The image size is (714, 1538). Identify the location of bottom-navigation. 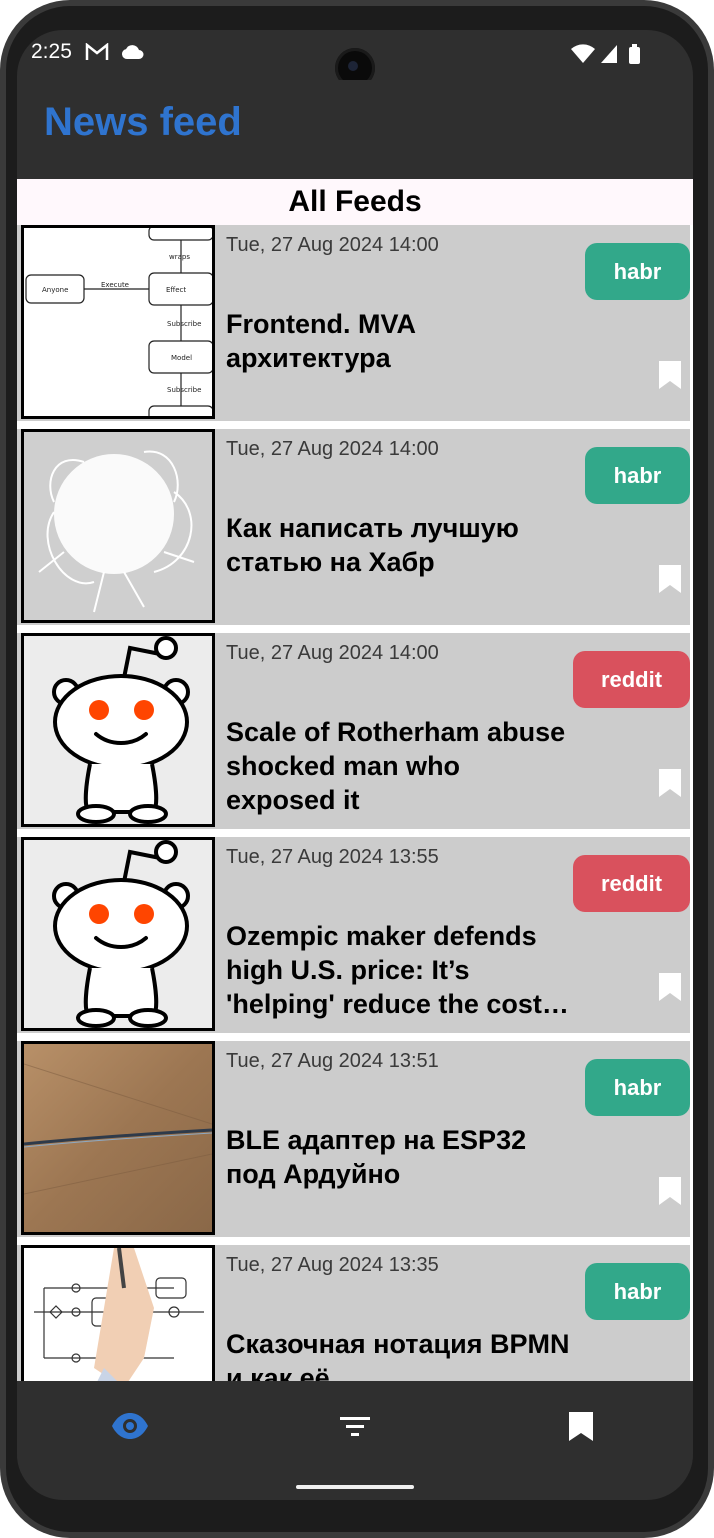
(355, 1427).